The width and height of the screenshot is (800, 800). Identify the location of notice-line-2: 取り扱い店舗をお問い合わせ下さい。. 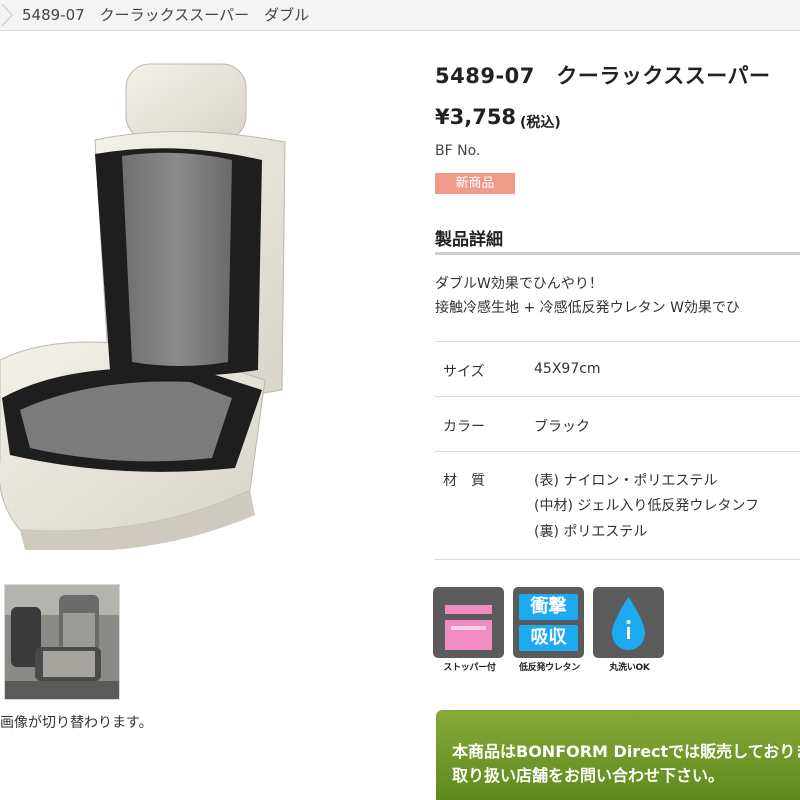
(588, 775).